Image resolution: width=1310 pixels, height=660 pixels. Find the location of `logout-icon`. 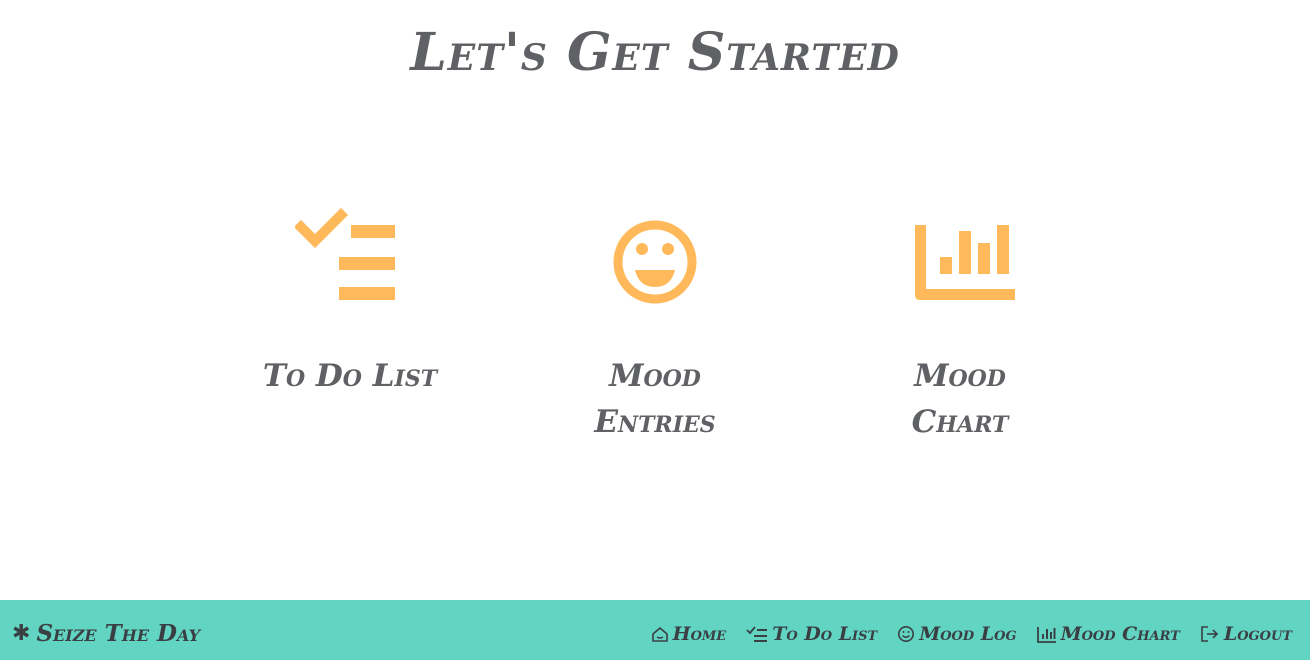

logout-icon is located at coordinates (1210, 634).